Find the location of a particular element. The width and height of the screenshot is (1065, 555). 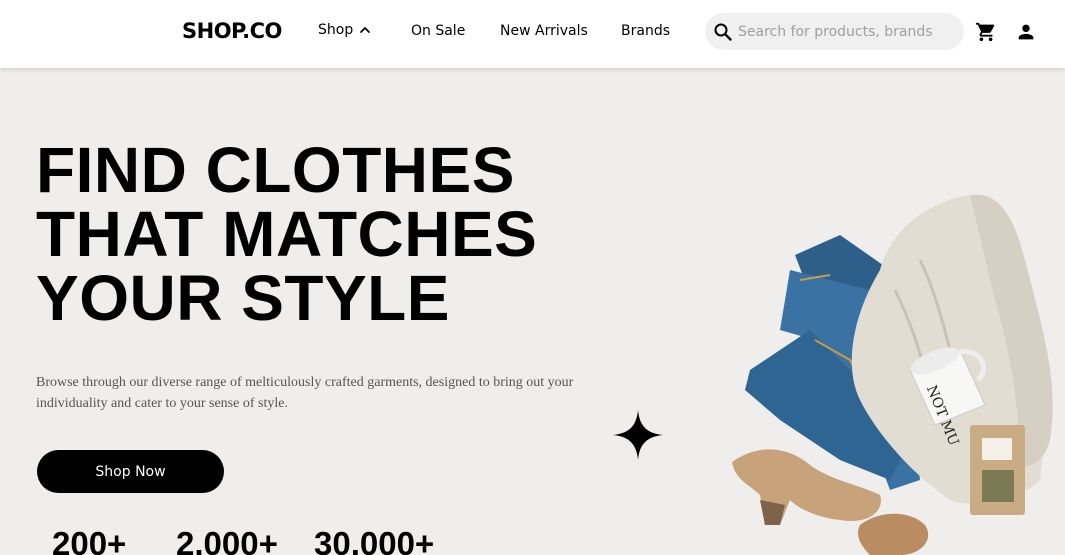

nav-shop-label: Shop is located at coordinates (336, 30).